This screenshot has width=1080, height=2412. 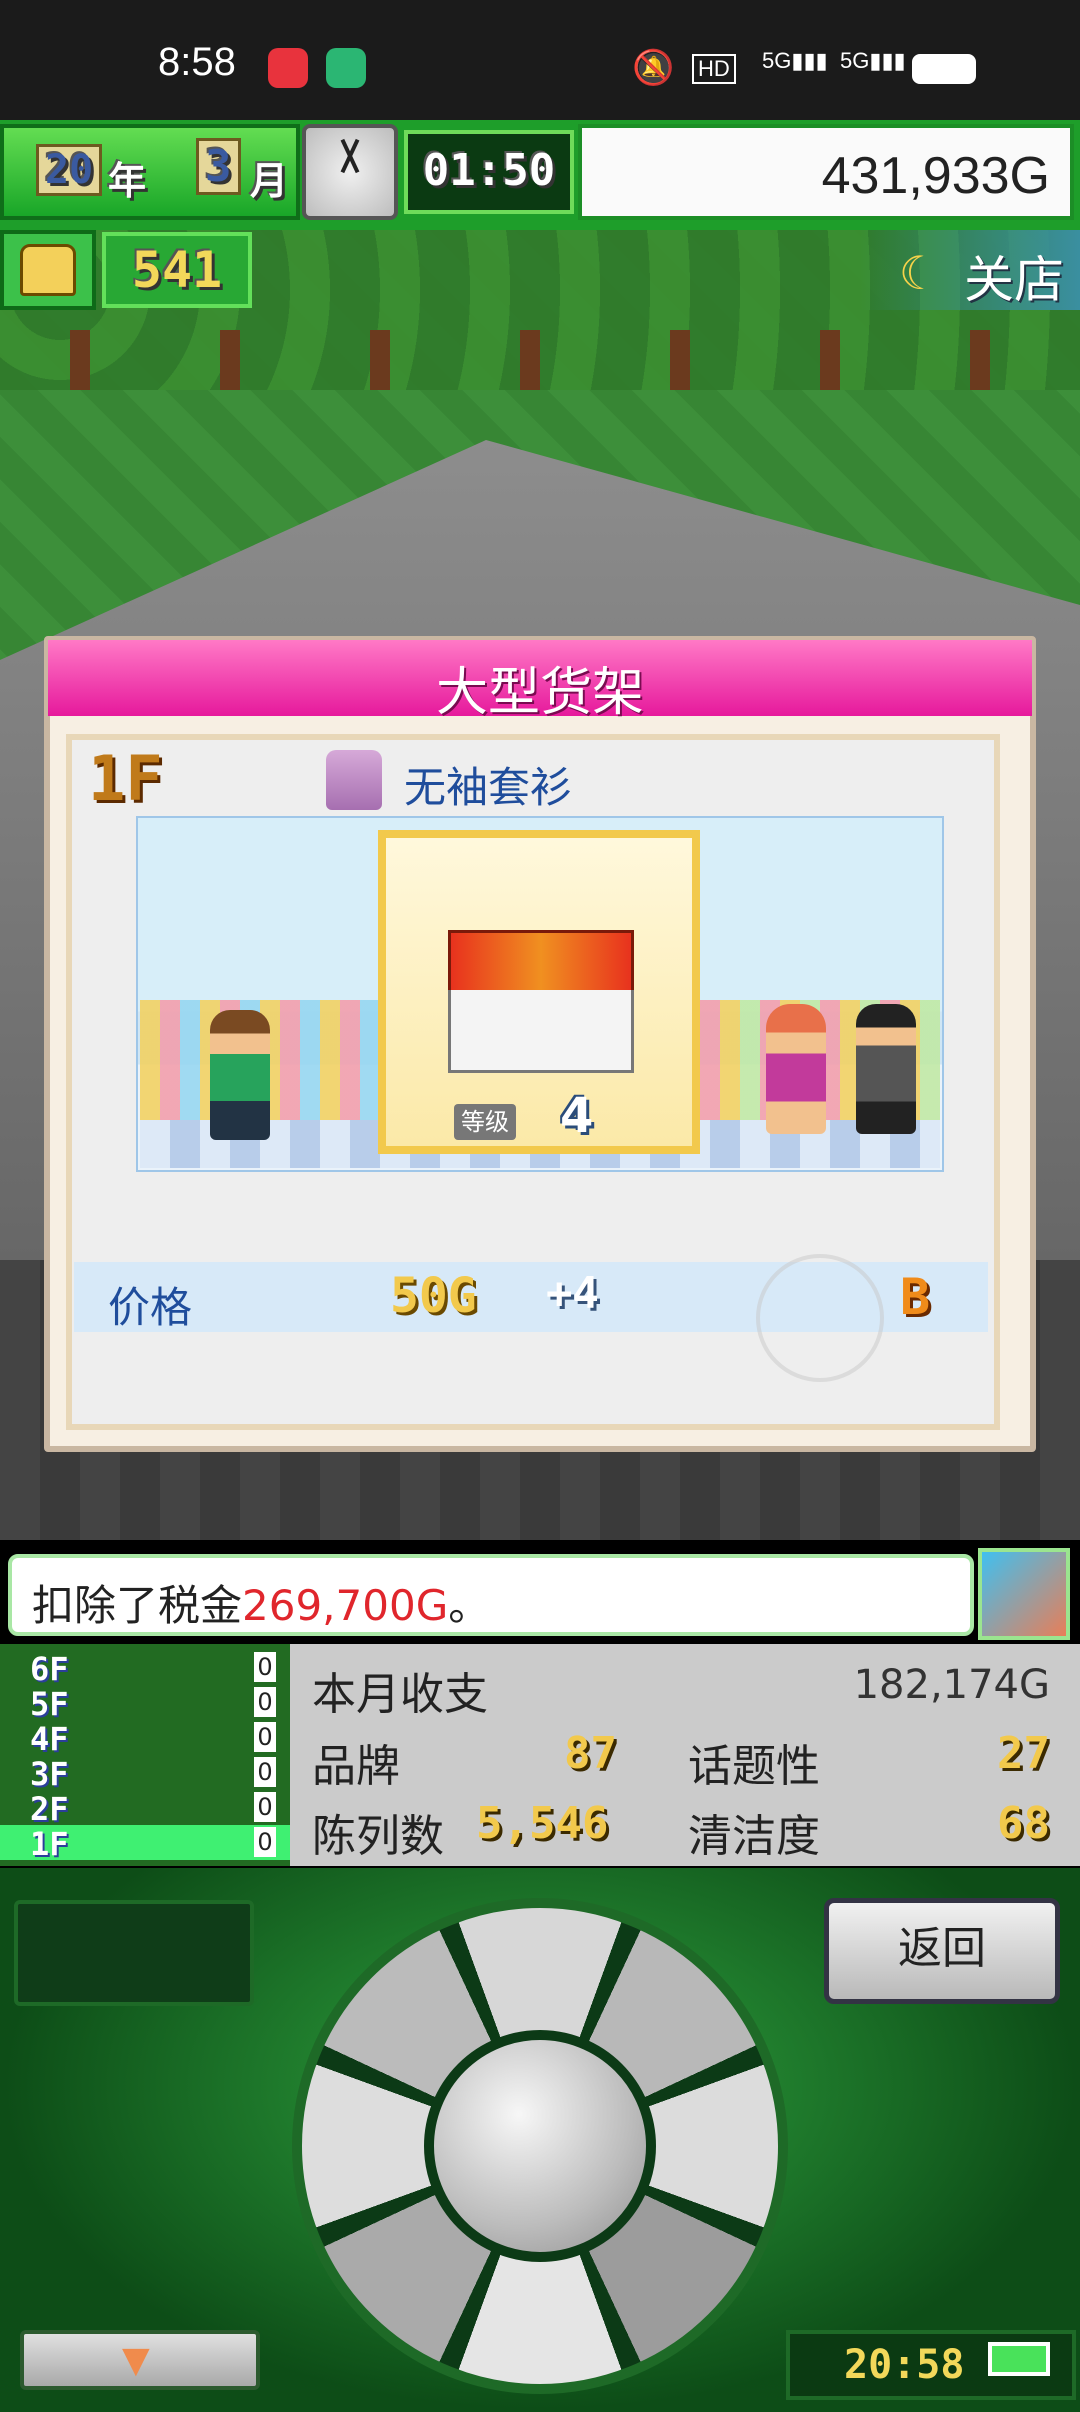 I want to click on year-value: 20, so click(x=69, y=170).